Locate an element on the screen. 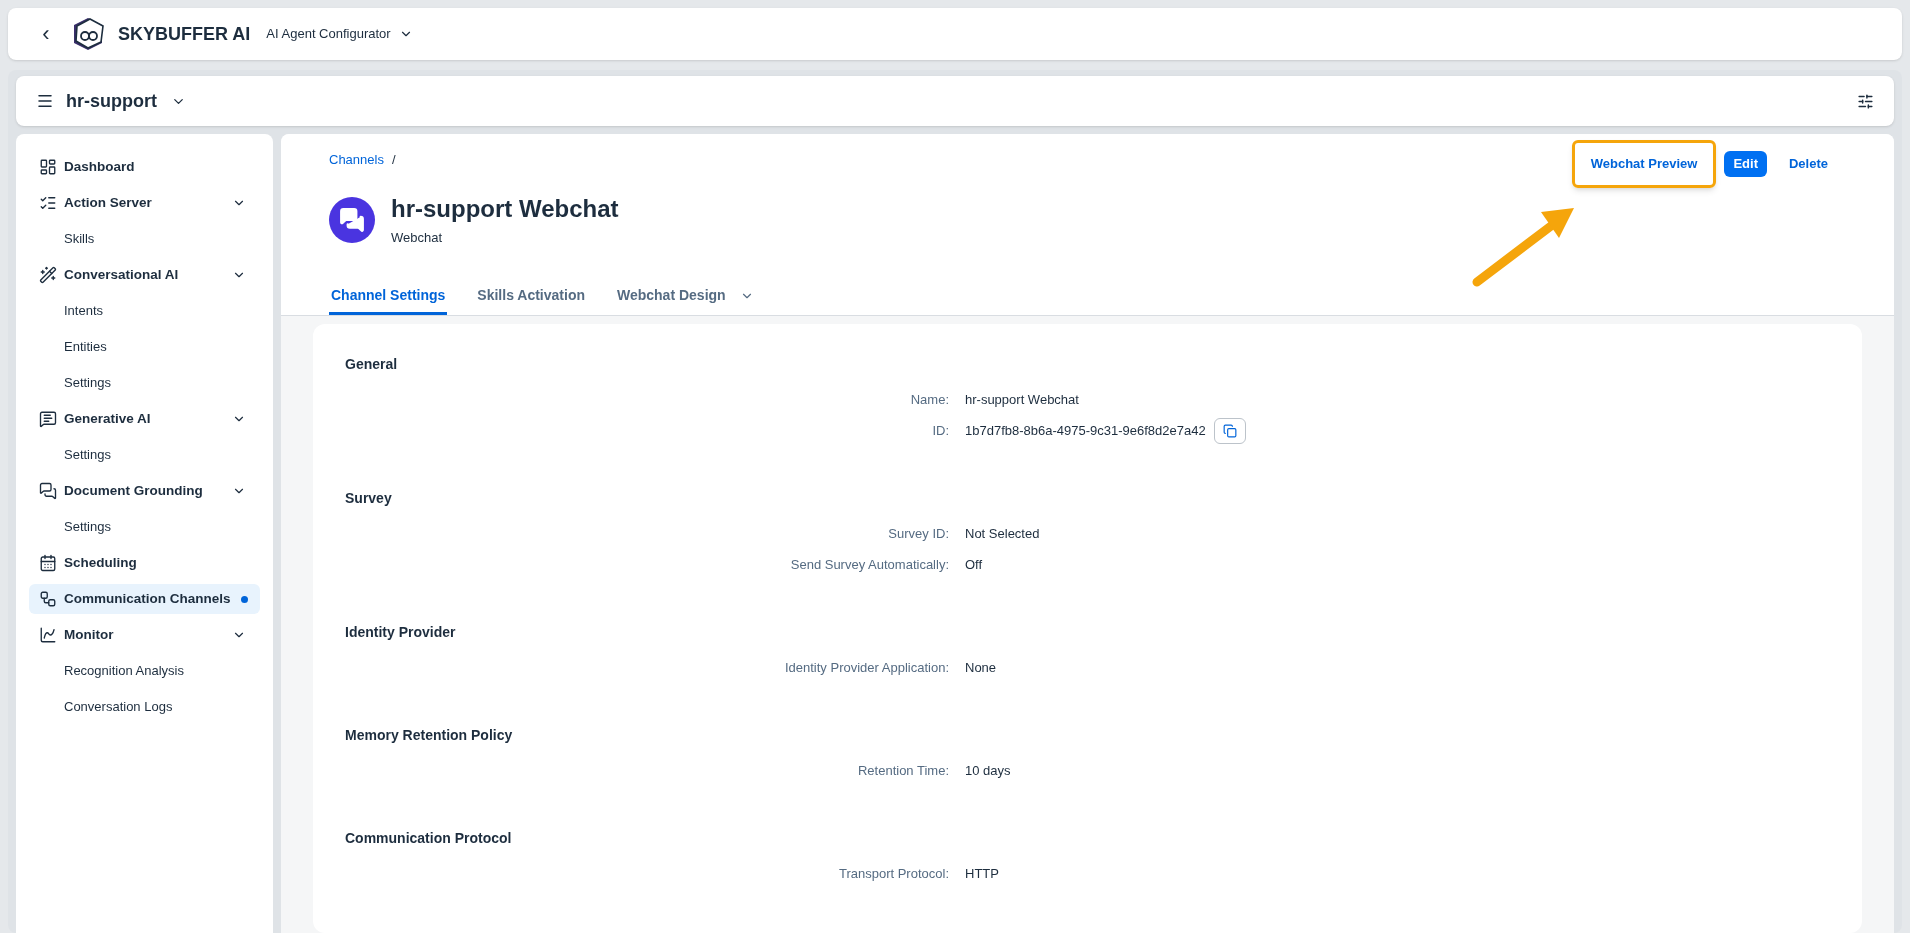  dashboard-icon is located at coordinates (48, 167).